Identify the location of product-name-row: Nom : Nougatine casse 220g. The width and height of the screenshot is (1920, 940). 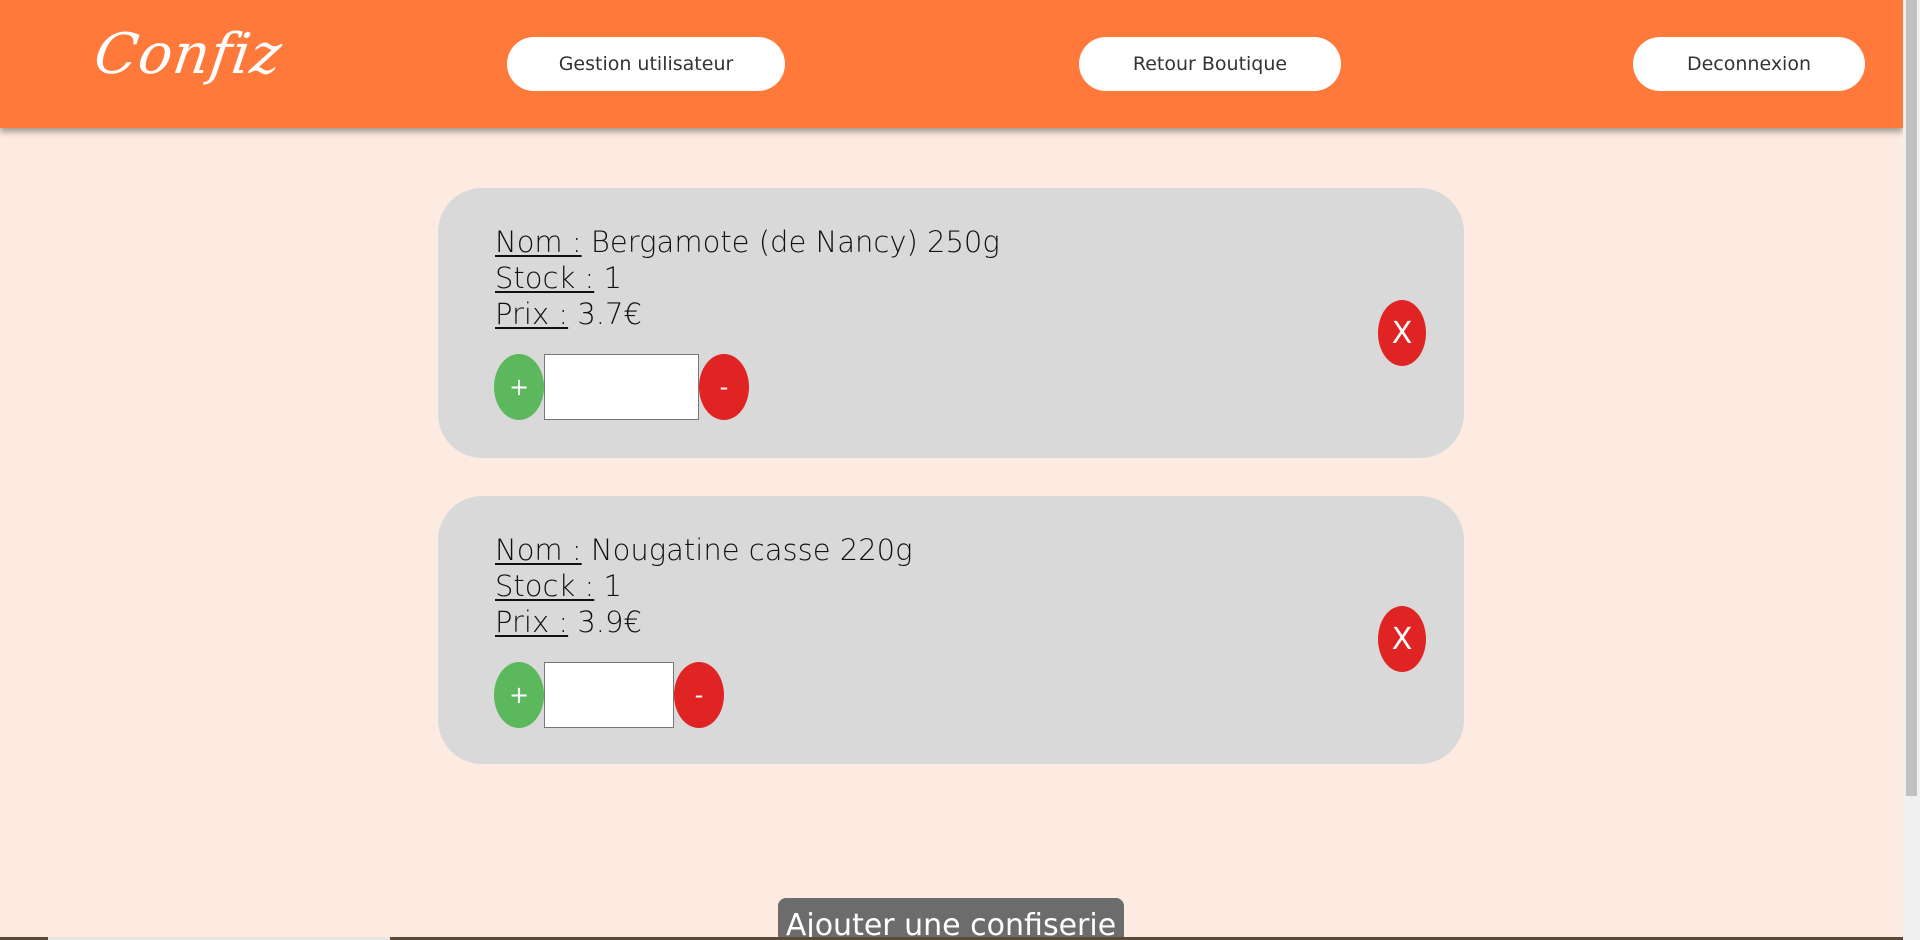
(704, 550).